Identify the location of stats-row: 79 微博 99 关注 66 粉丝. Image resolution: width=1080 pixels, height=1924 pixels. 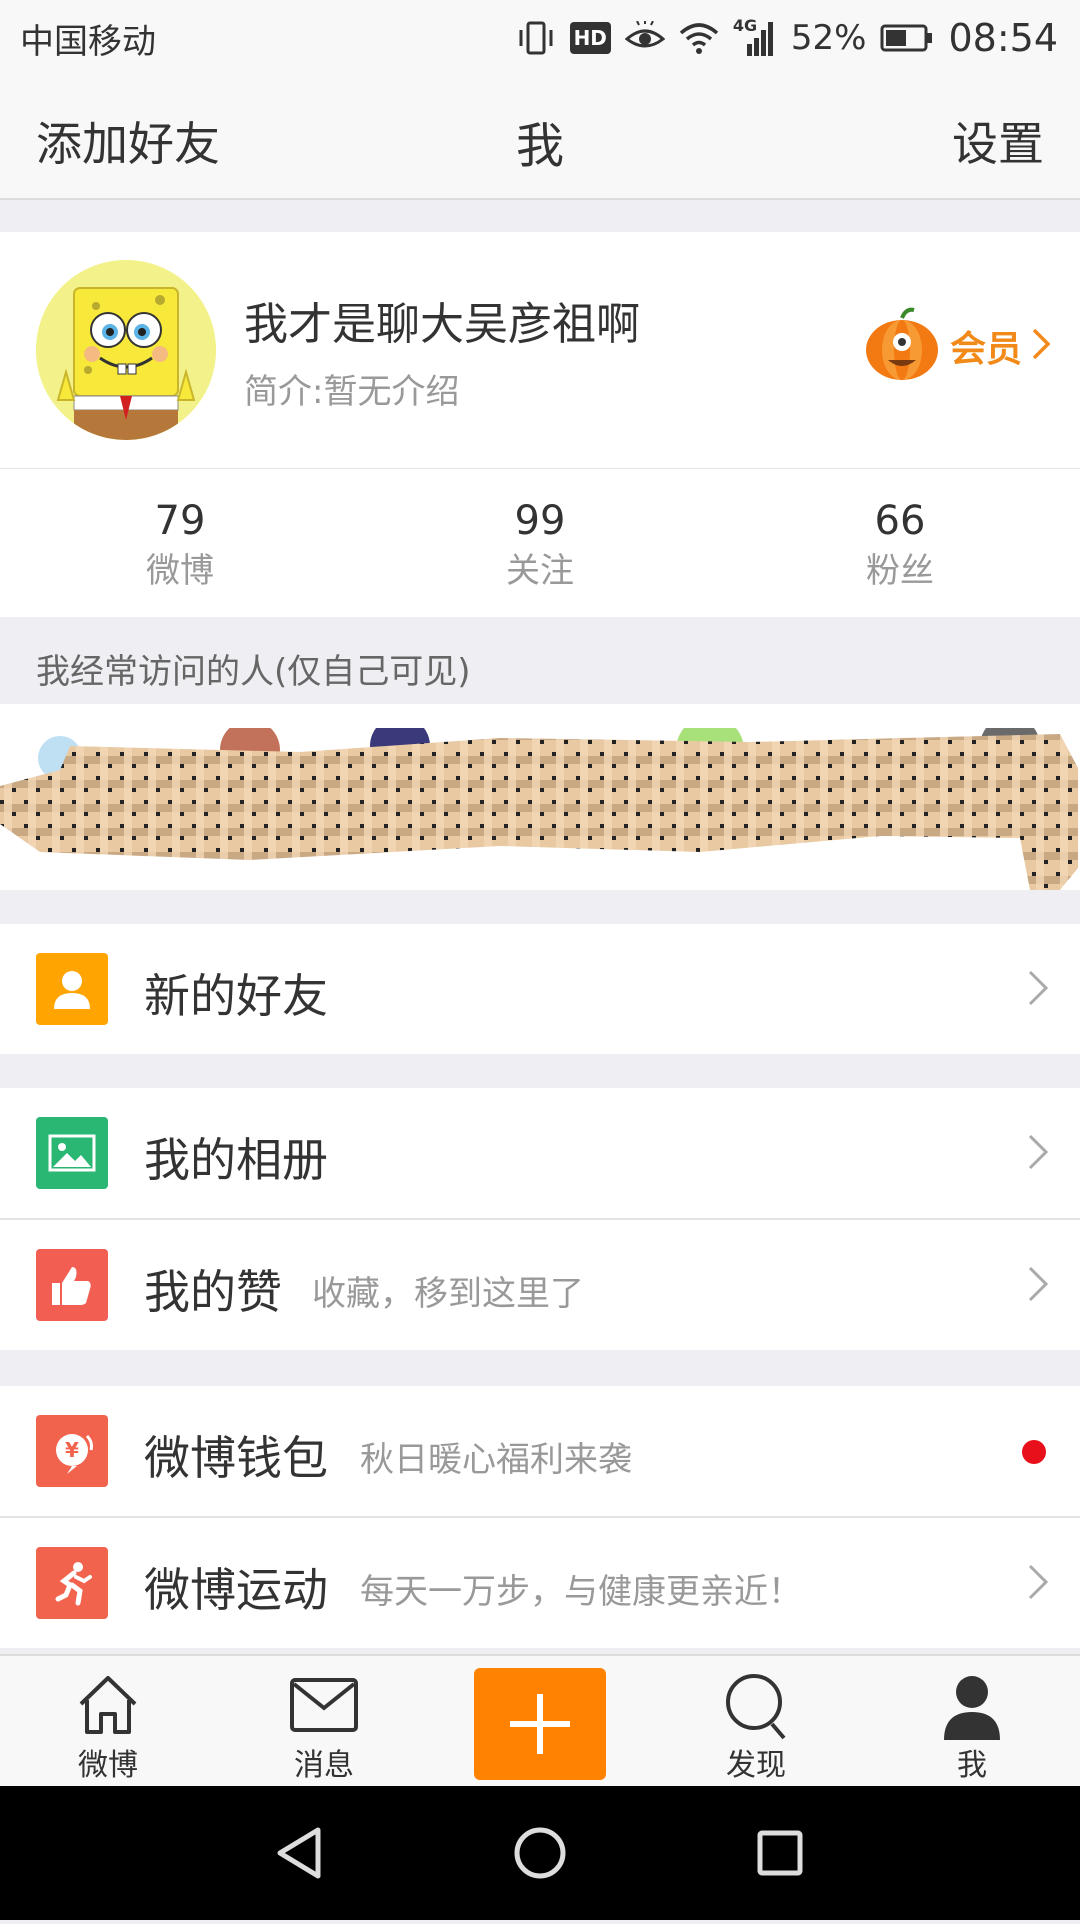
(540, 543).